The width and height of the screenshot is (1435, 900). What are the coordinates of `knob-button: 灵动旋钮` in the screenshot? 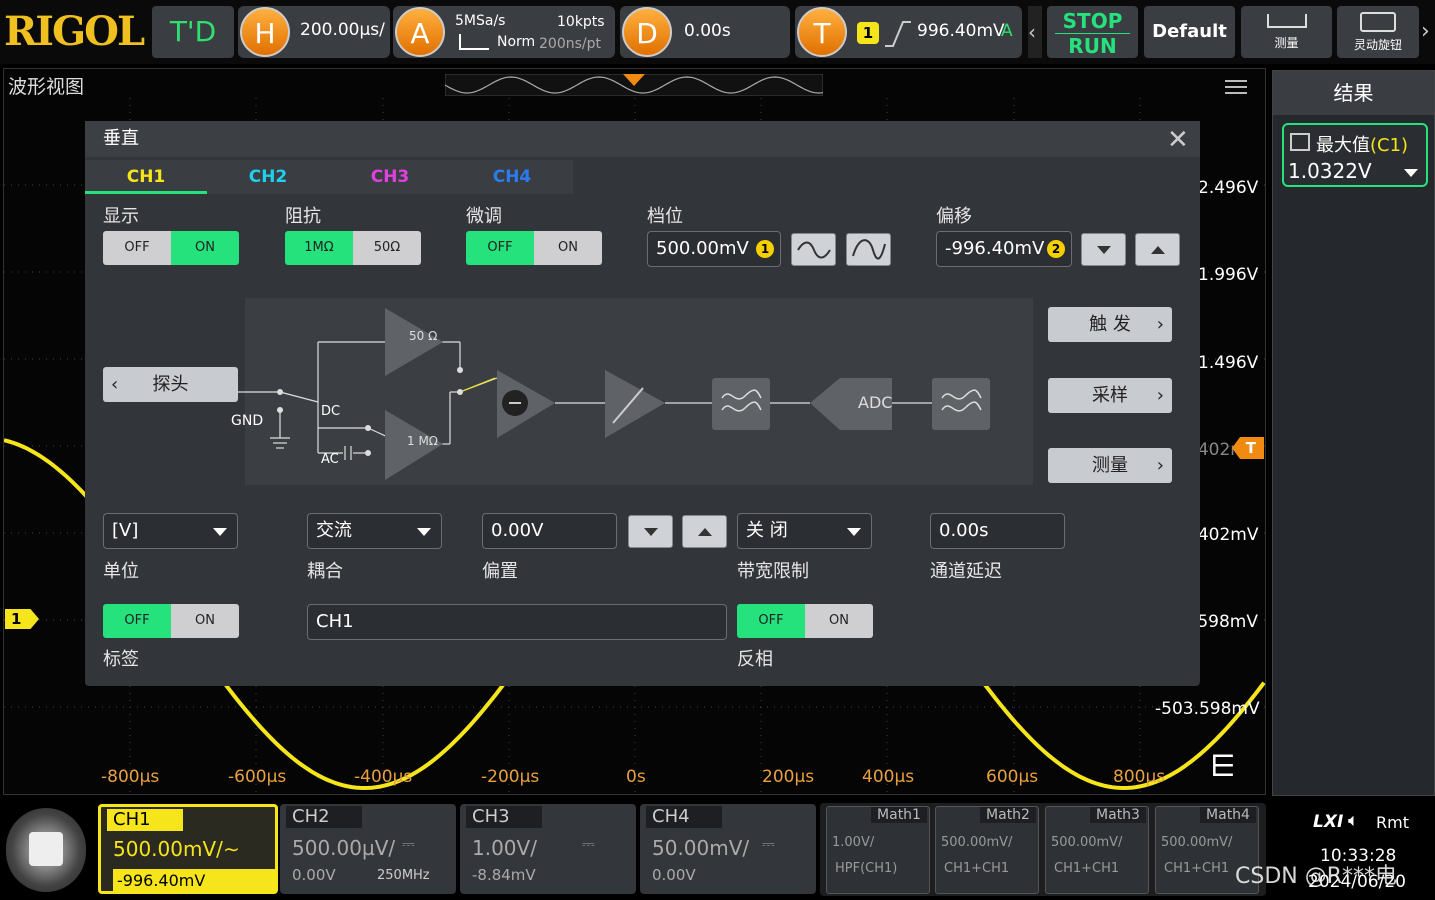 It's located at (1378, 32).